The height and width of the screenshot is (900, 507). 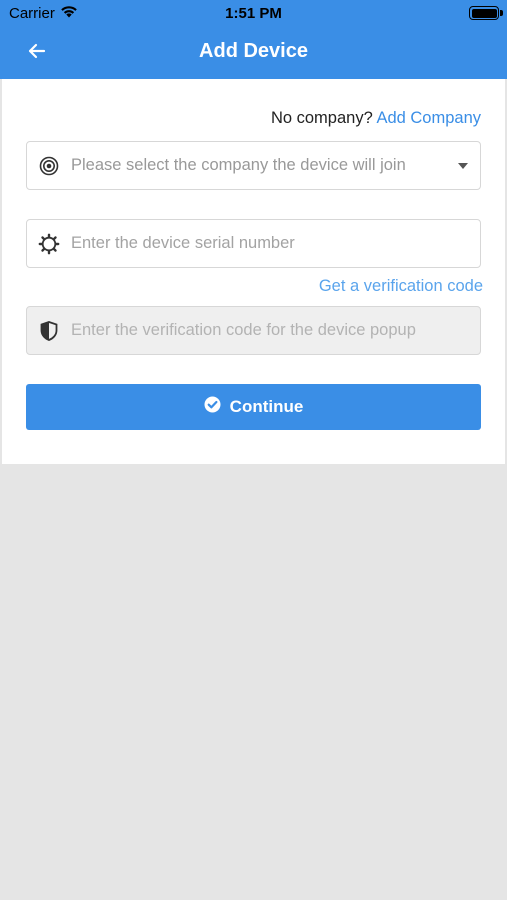 I want to click on serial-number-input, so click(x=275, y=243).